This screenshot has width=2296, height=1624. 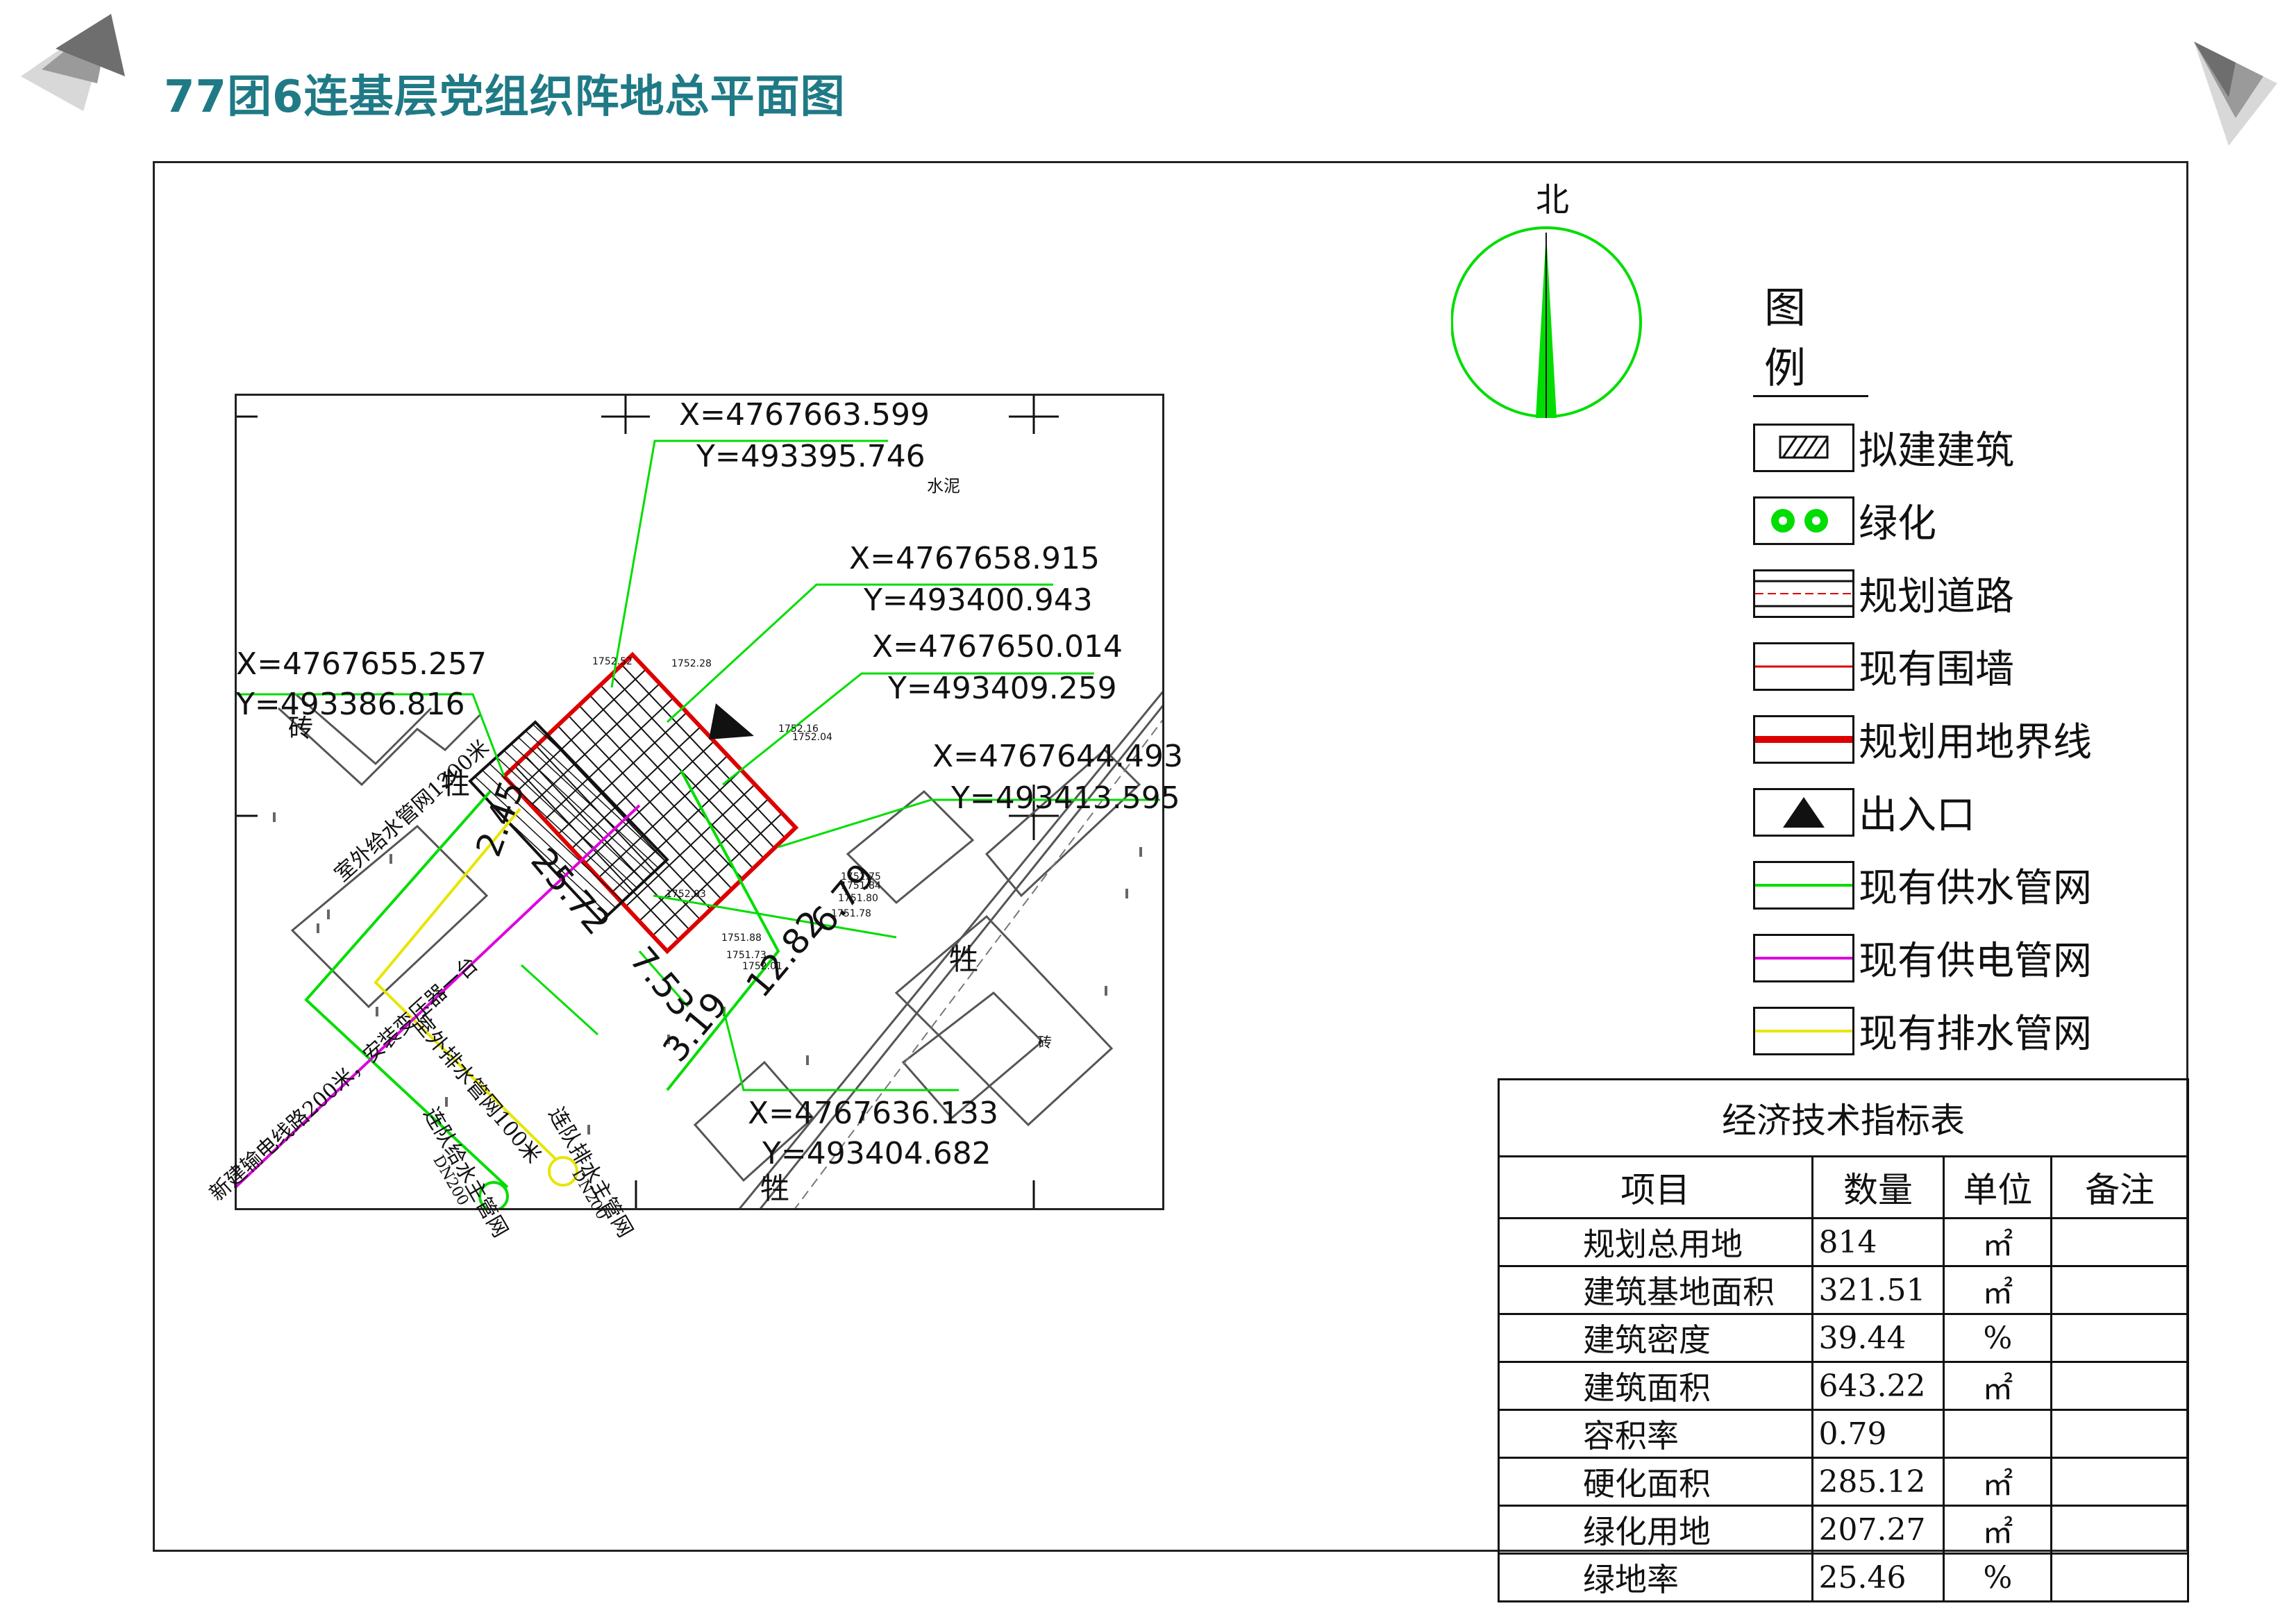 What do you see at coordinates (1803, 812) in the screenshot?
I see `black-triangle-icon` at bounding box center [1803, 812].